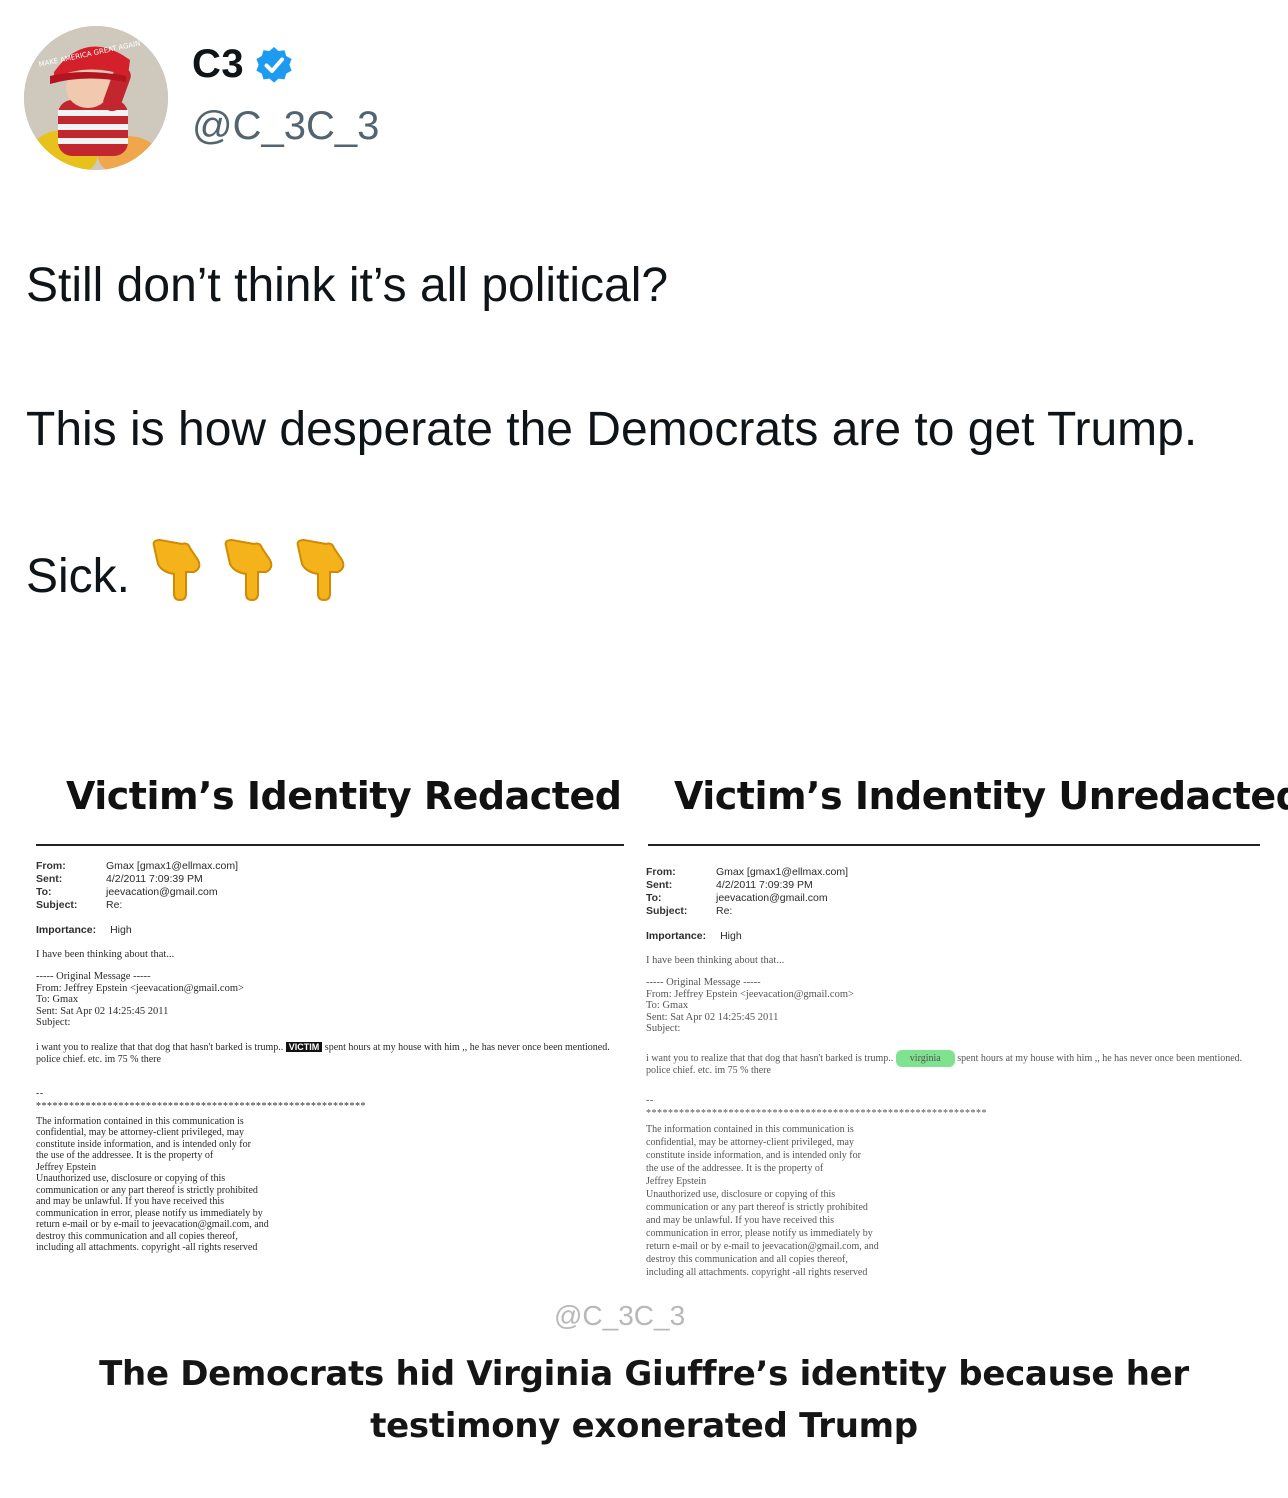  What do you see at coordinates (78, 576) in the screenshot?
I see `tweet-line-3-text: Sick.` at bounding box center [78, 576].